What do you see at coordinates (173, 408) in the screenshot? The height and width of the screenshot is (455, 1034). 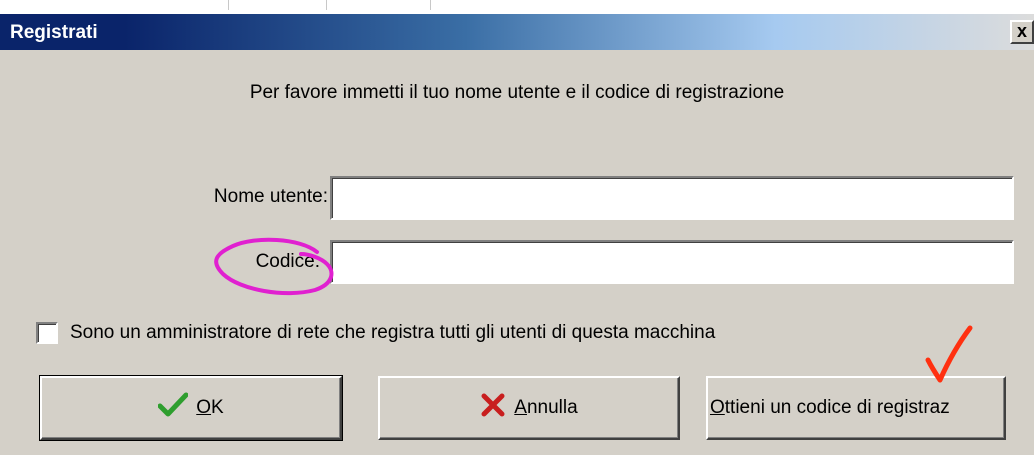 I see `check-icon` at bounding box center [173, 408].